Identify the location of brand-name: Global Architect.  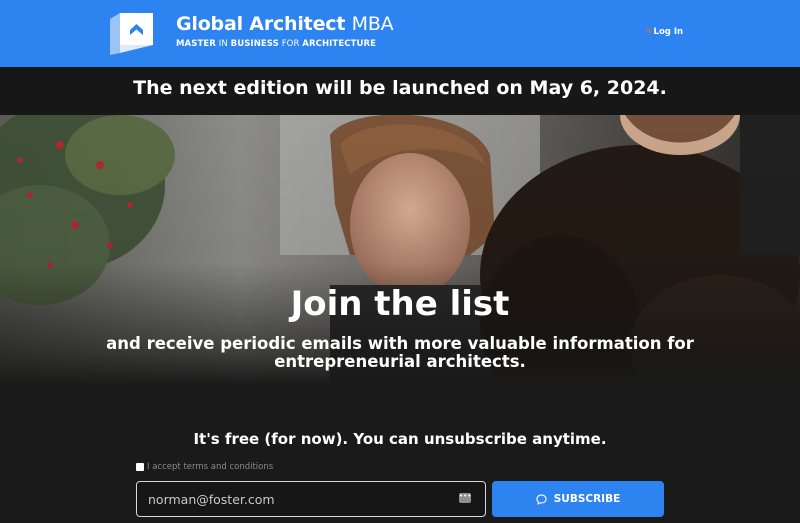
(261, 24).